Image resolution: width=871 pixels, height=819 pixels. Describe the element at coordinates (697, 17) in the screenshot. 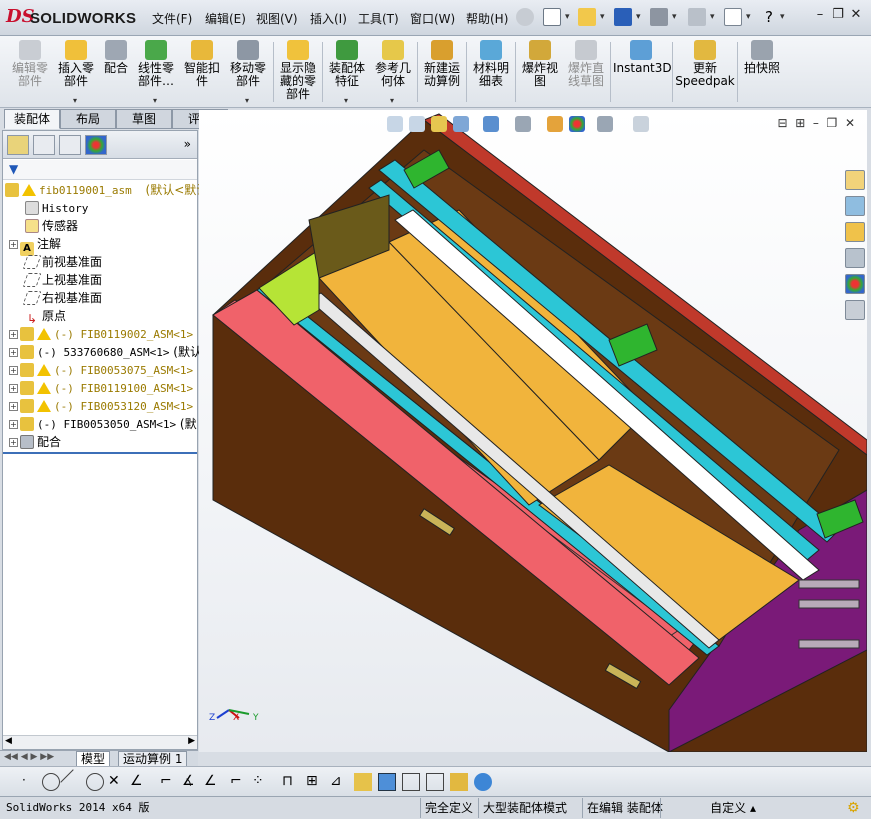

I see `undo-icon` at that location.